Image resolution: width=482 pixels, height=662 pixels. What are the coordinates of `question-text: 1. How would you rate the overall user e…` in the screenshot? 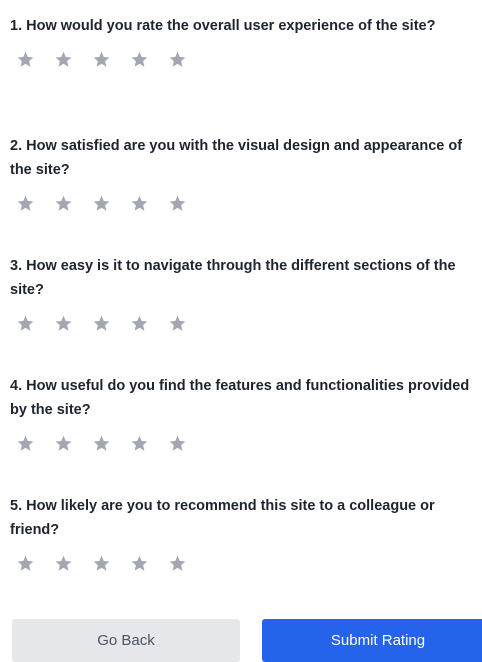 It's located at (223, 26).